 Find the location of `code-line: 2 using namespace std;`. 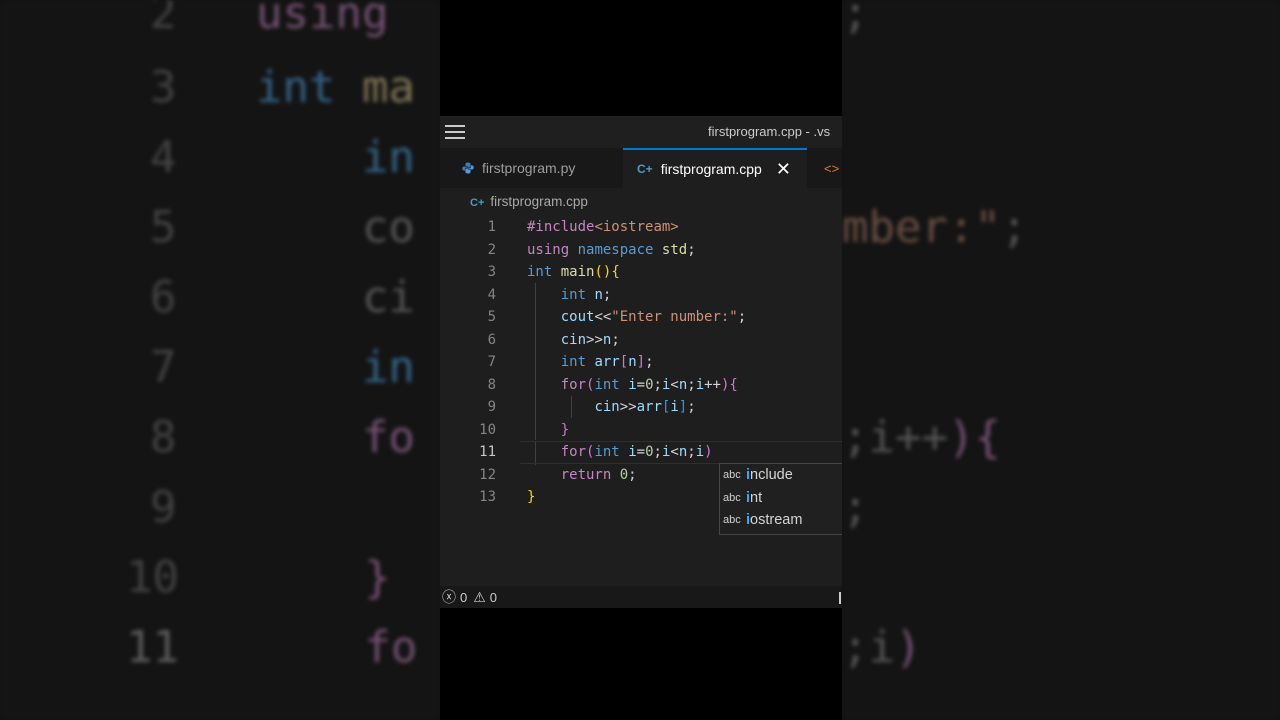

code-line: 2 using namespace std; is located at coordinates (641, 250).